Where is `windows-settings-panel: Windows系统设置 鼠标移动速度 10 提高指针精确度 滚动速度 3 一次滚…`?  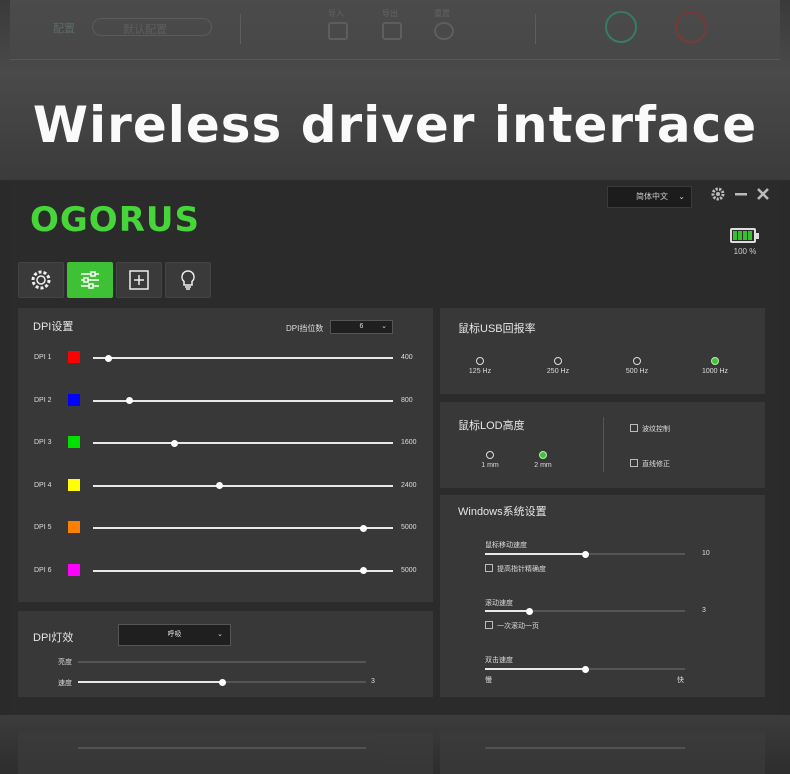
windows-settings-panel: Windows系统设置 鼠标移动速度 10 提高指针精确度 滚动速度 3 一次滚… is located at coordinates (602, 596).